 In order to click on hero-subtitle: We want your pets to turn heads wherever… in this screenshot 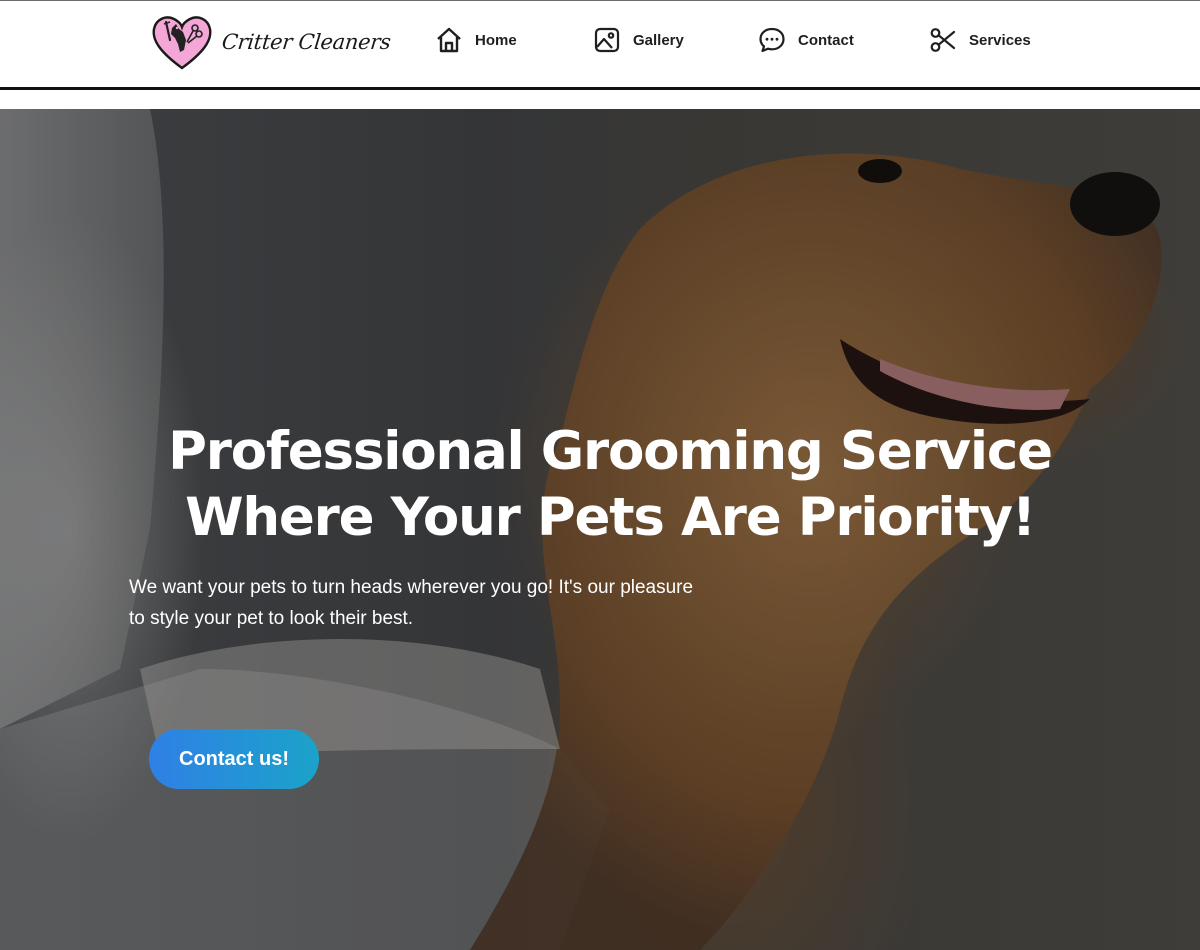, I will do `click(429, 603)`.